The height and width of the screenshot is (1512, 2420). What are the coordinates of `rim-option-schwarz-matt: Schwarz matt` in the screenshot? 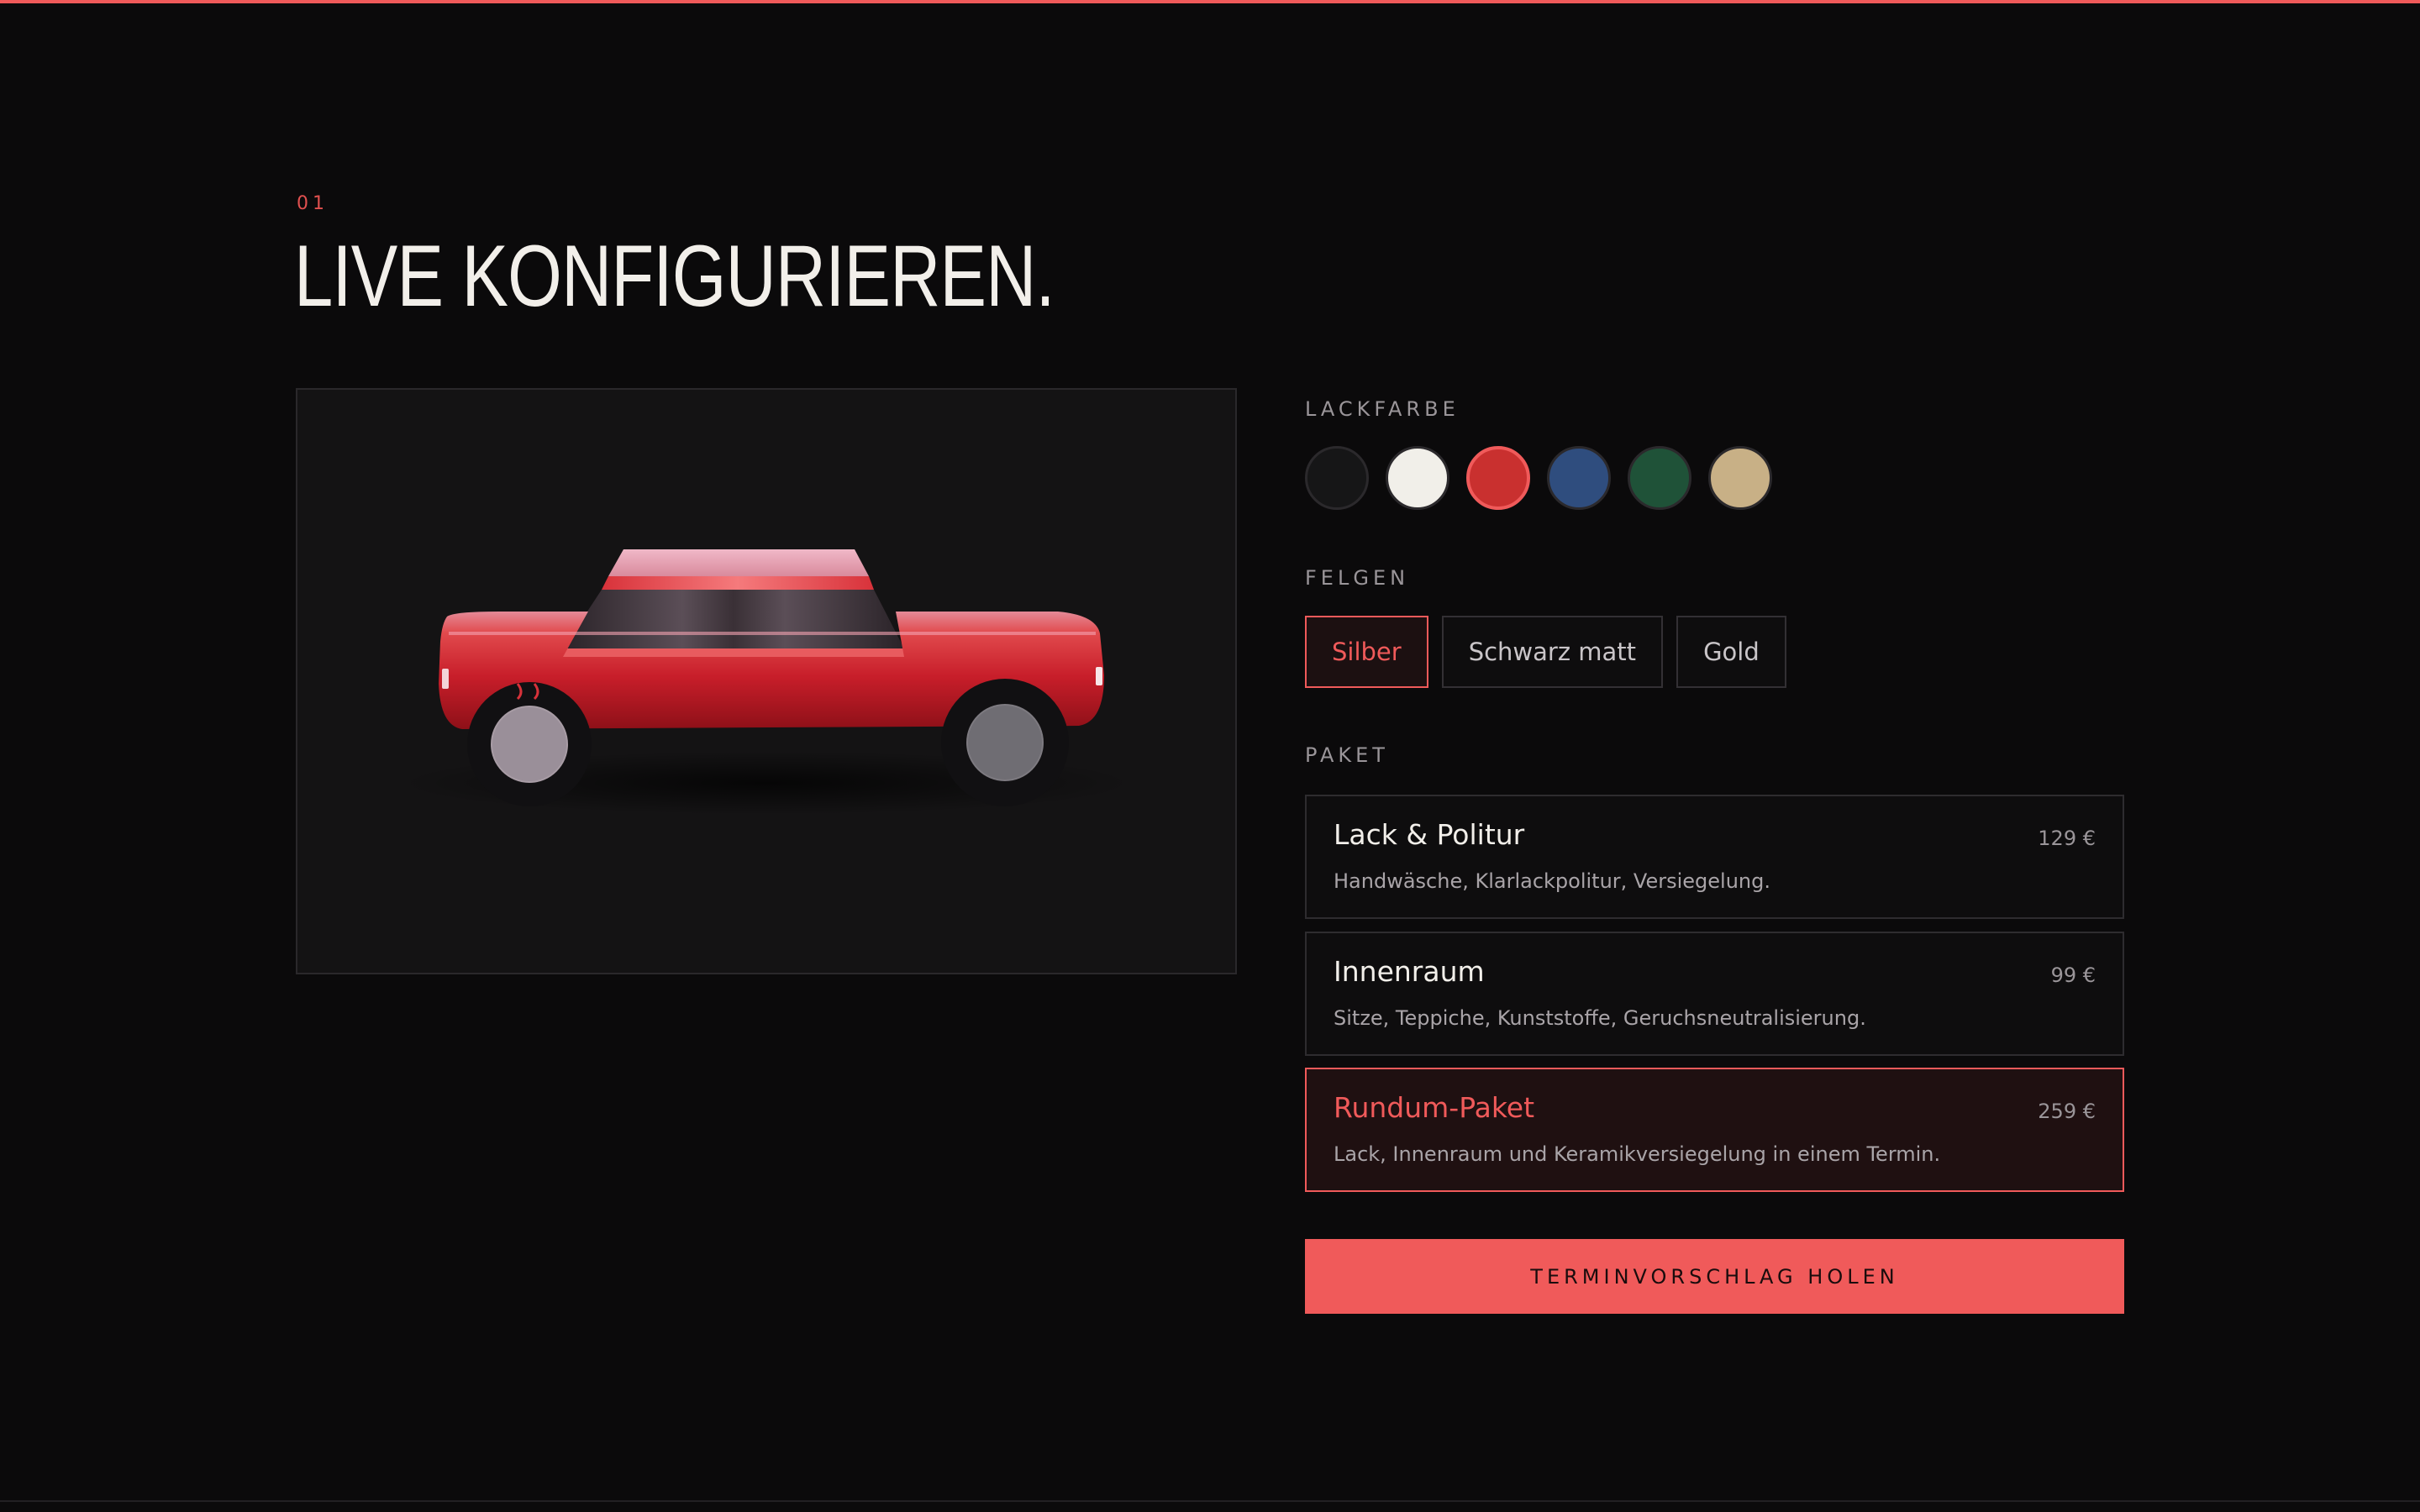 It's located at (1553, 652).